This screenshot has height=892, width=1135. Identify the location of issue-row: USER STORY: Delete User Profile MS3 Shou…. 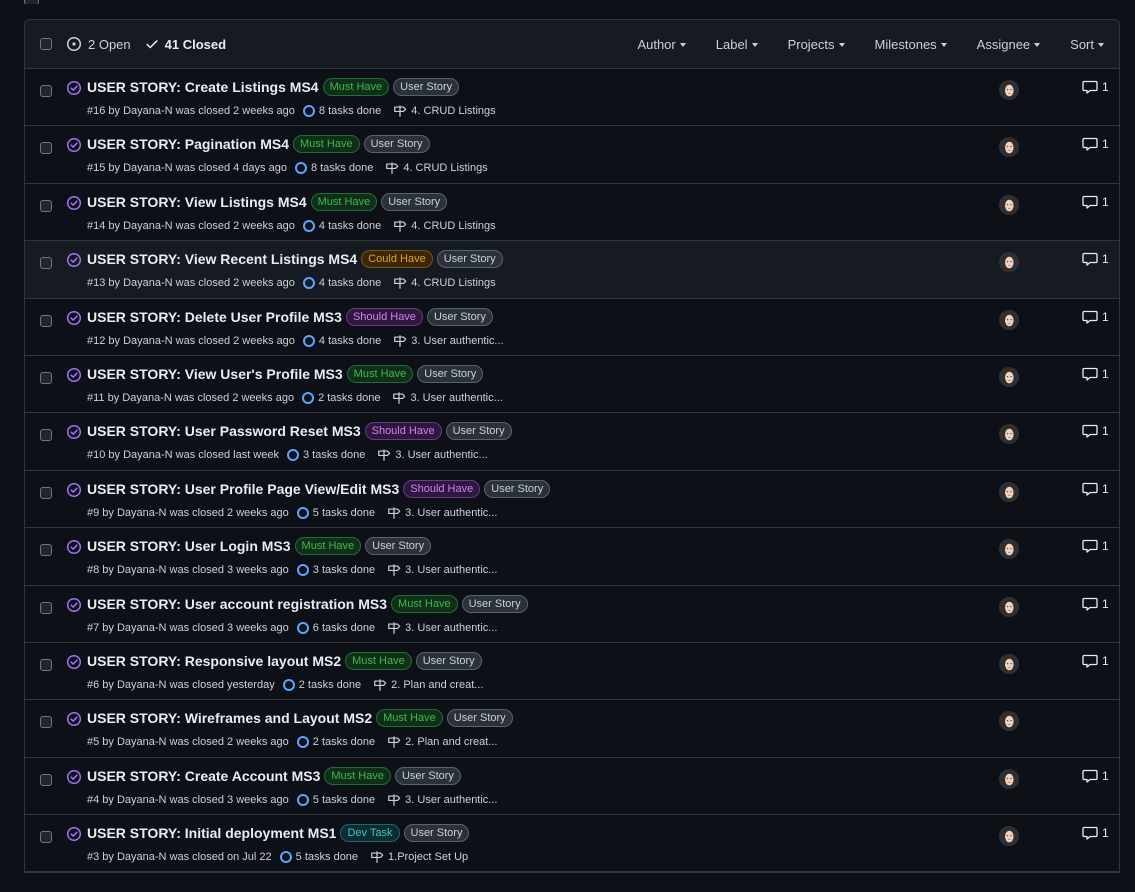
(572, 327).